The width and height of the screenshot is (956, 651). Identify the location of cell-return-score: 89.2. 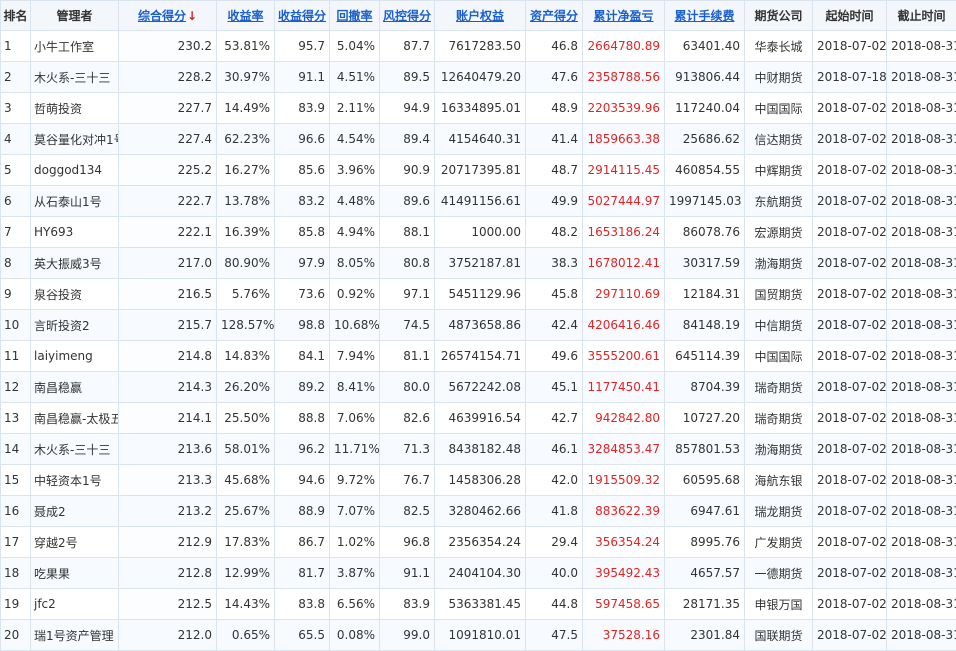
(302, 387).